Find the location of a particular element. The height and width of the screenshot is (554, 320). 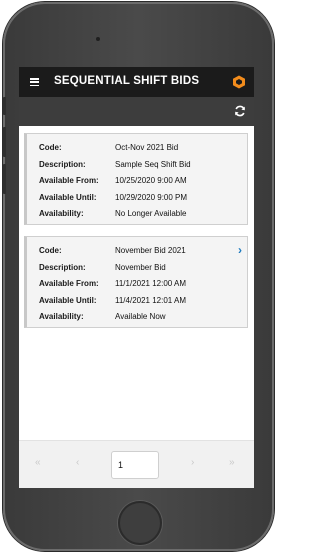

bid-available-until-row: Available Until: 11/4/2021 12:01 AM is located at coordinates (113, 300).